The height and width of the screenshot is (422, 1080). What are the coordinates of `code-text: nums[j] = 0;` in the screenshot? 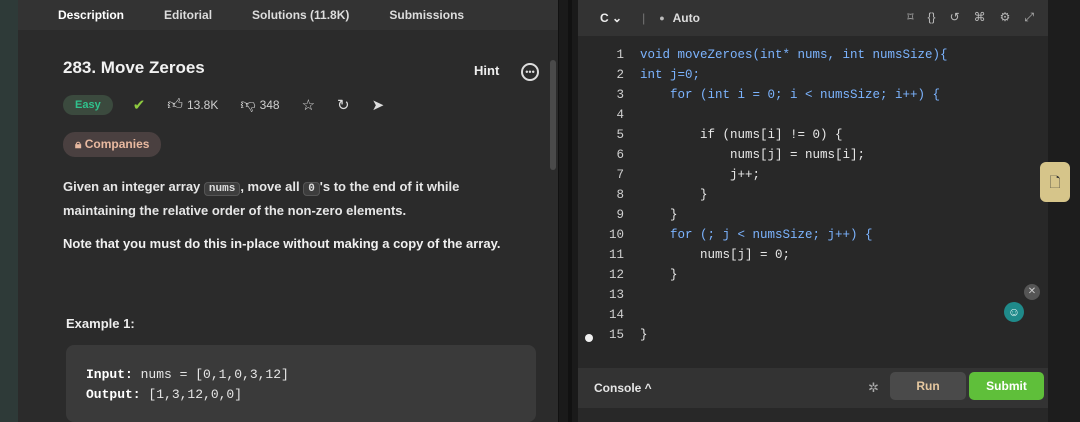 It's located at (715, 255).